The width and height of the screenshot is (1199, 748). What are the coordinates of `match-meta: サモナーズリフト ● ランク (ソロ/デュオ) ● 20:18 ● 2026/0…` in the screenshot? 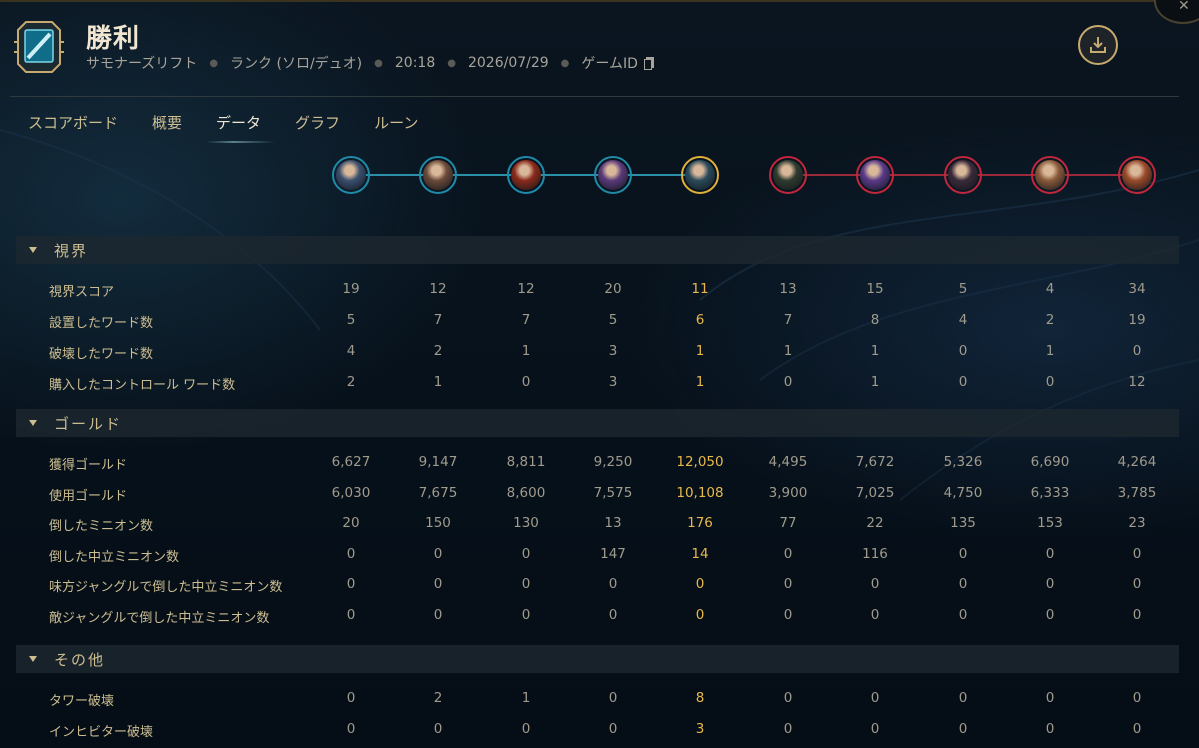 It's located at (370, 63).